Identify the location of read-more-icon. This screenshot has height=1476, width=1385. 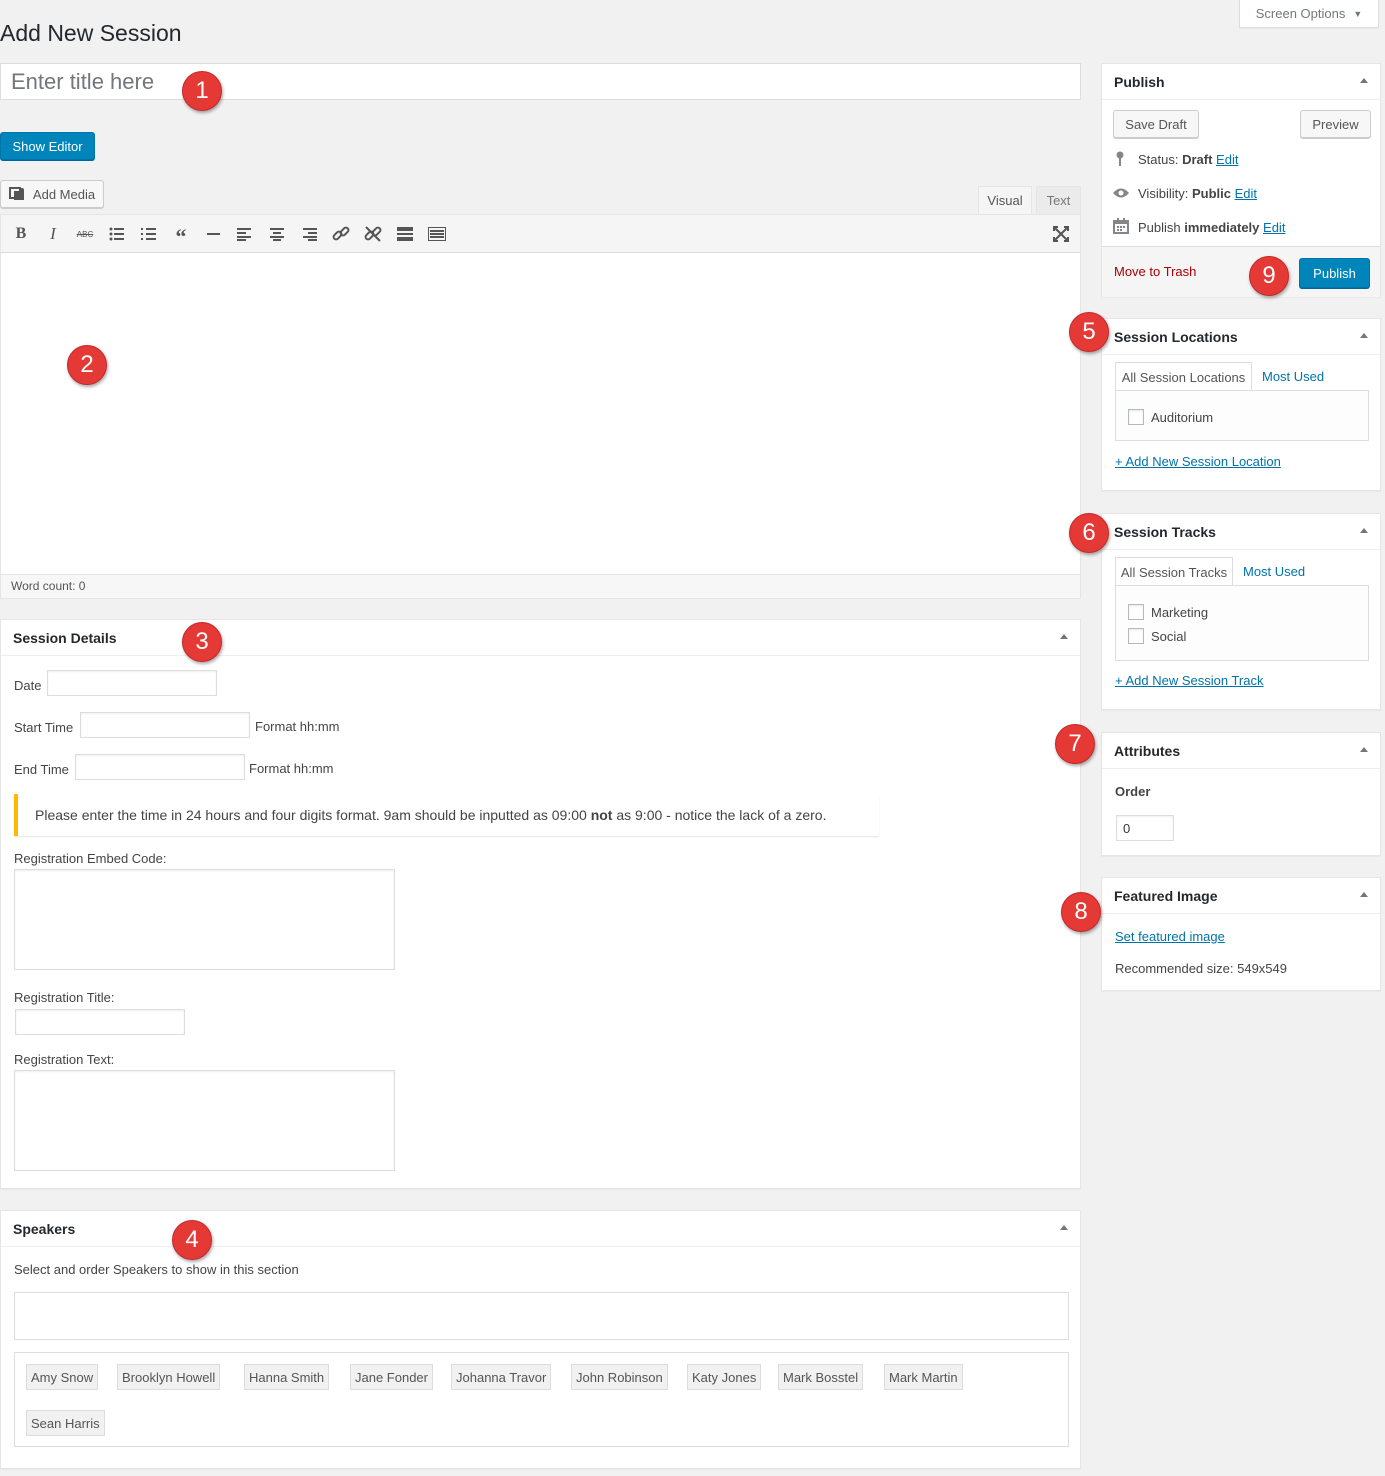
(405, 234).